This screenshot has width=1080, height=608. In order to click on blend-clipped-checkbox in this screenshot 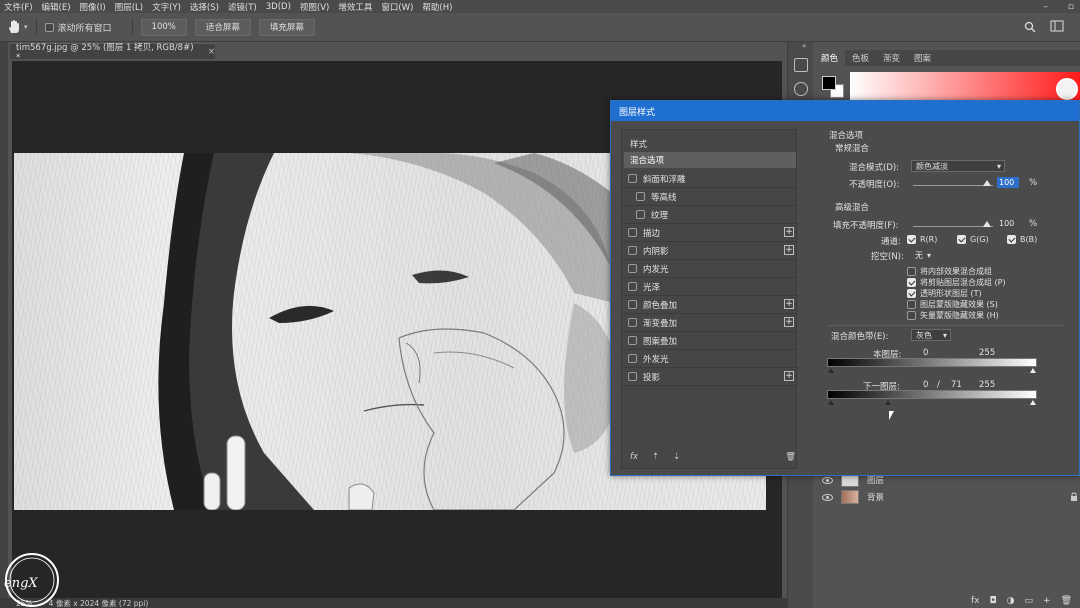, I will do `click(911, 282)`.